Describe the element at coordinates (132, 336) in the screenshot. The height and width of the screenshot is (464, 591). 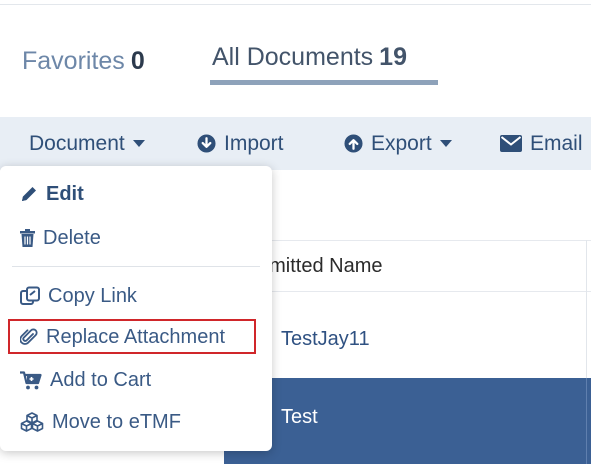
I see `highlight-outline` at that location.